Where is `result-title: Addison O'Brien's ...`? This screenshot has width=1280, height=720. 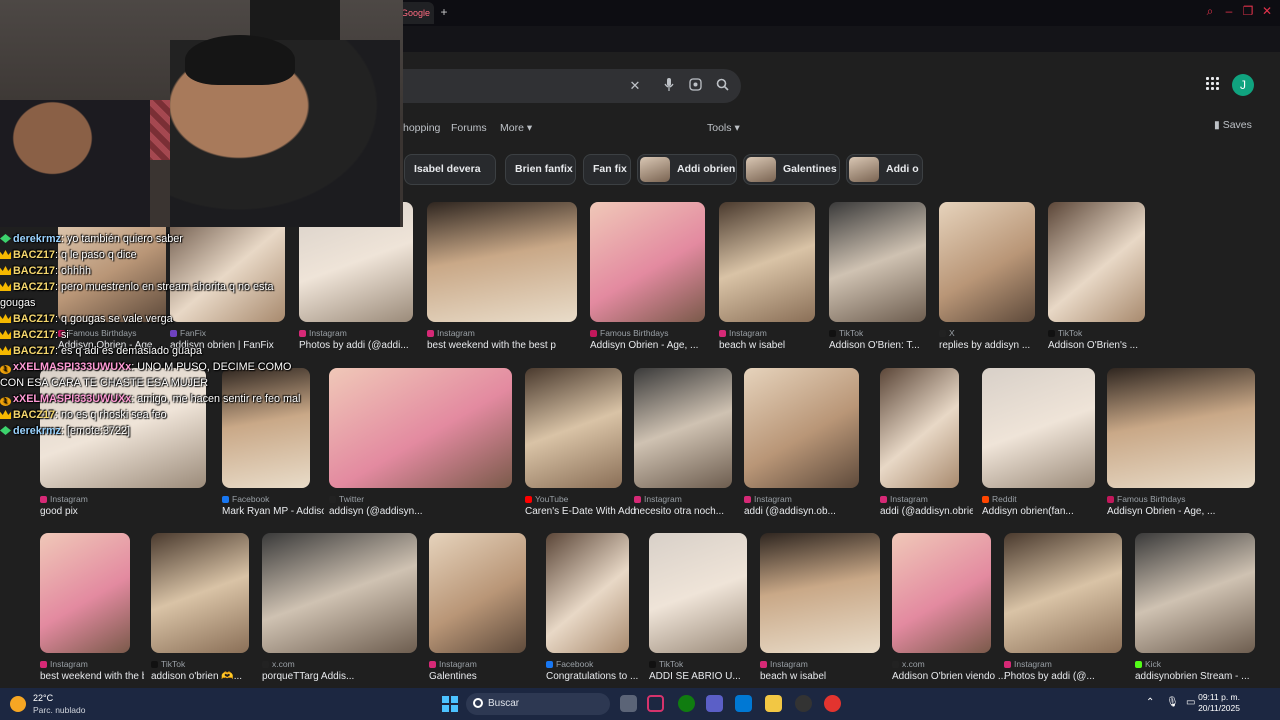 result-title: Addison O'Brien's ... is located at coordinates (1103, 345).